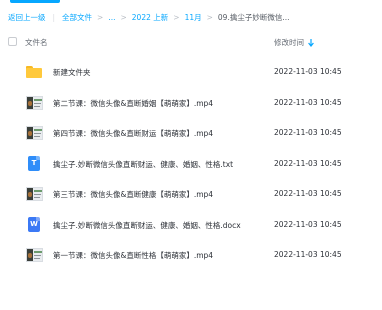 The height and width of the screenshot is (310, 382). What do you see at coordinates (72, 72) in the screenshot?
I see `file-name: 新建文件夹` at bounding box center [72, 72].